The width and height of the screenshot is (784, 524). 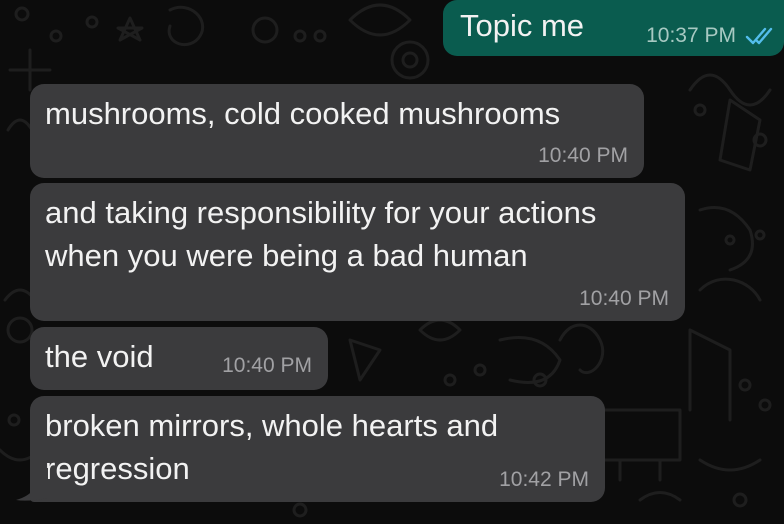 I want to click on message-time: 10:42 PM, so click(x=544, y=479).